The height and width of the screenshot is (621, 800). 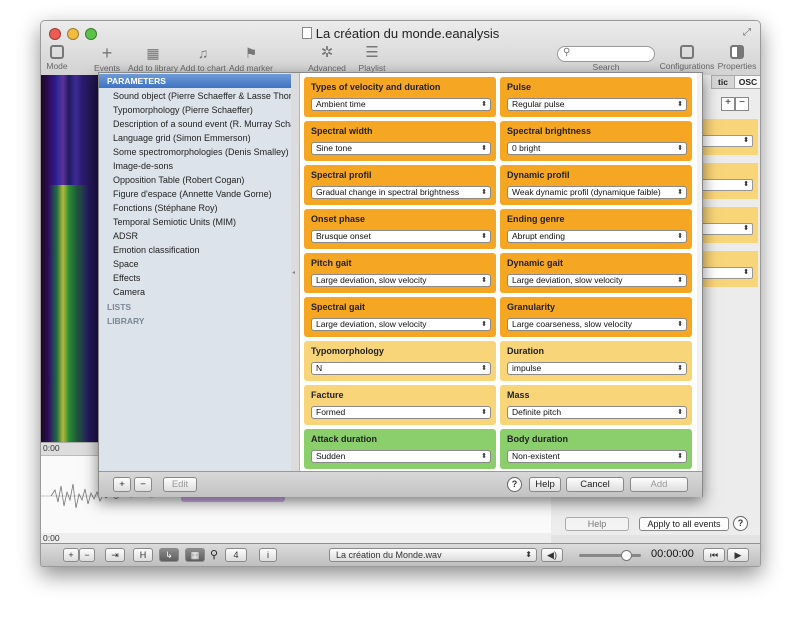 What do you see at coordinates (372, 59) in the screenshot?
I see `playlist-button: ☰ Playlist` at bounding box center [372, 59].